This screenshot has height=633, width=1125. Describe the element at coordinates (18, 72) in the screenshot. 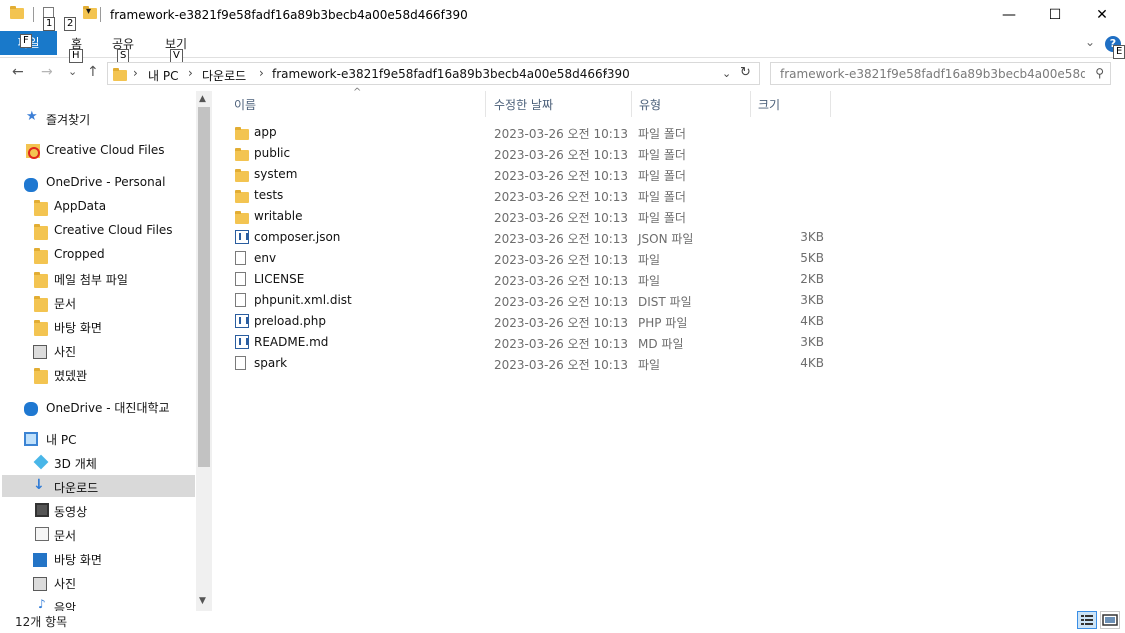

I see `back-button: ←` at that location.